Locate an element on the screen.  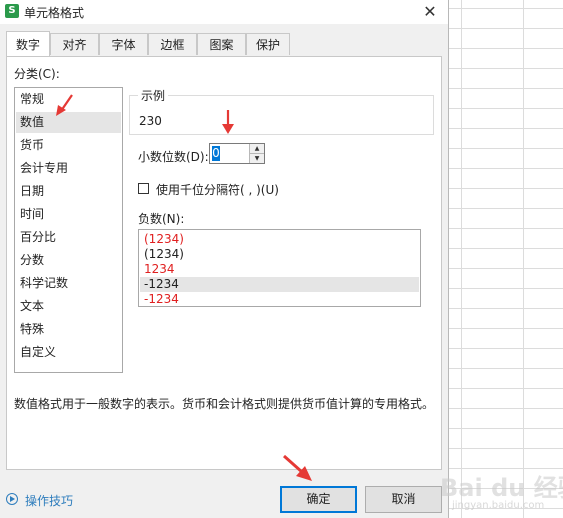
dialog-title: 单元格格式 is located at coordinates (54, 13).